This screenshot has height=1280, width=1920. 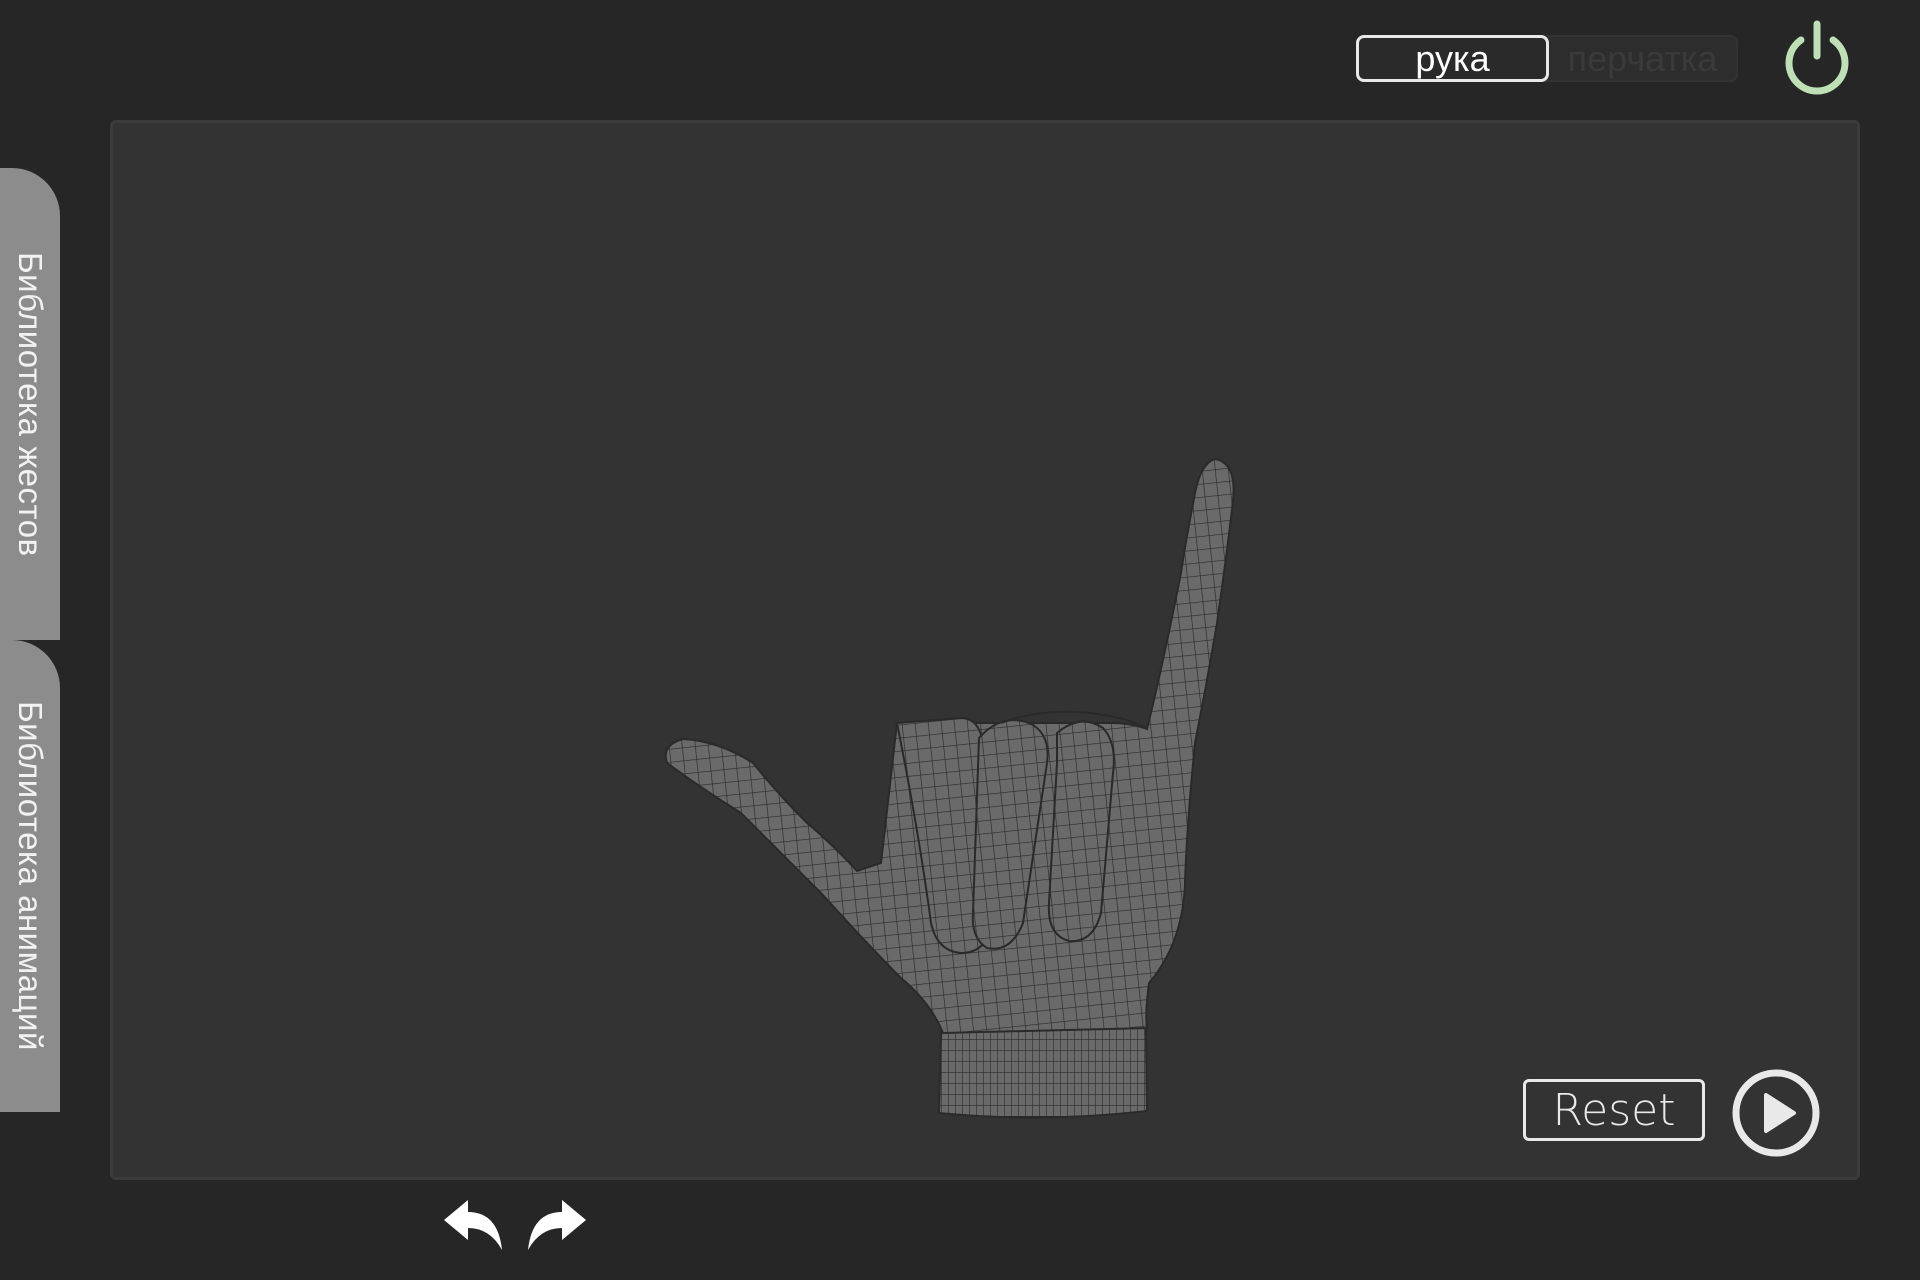 I want to click on power-icon, so click(x=1817, y=57).